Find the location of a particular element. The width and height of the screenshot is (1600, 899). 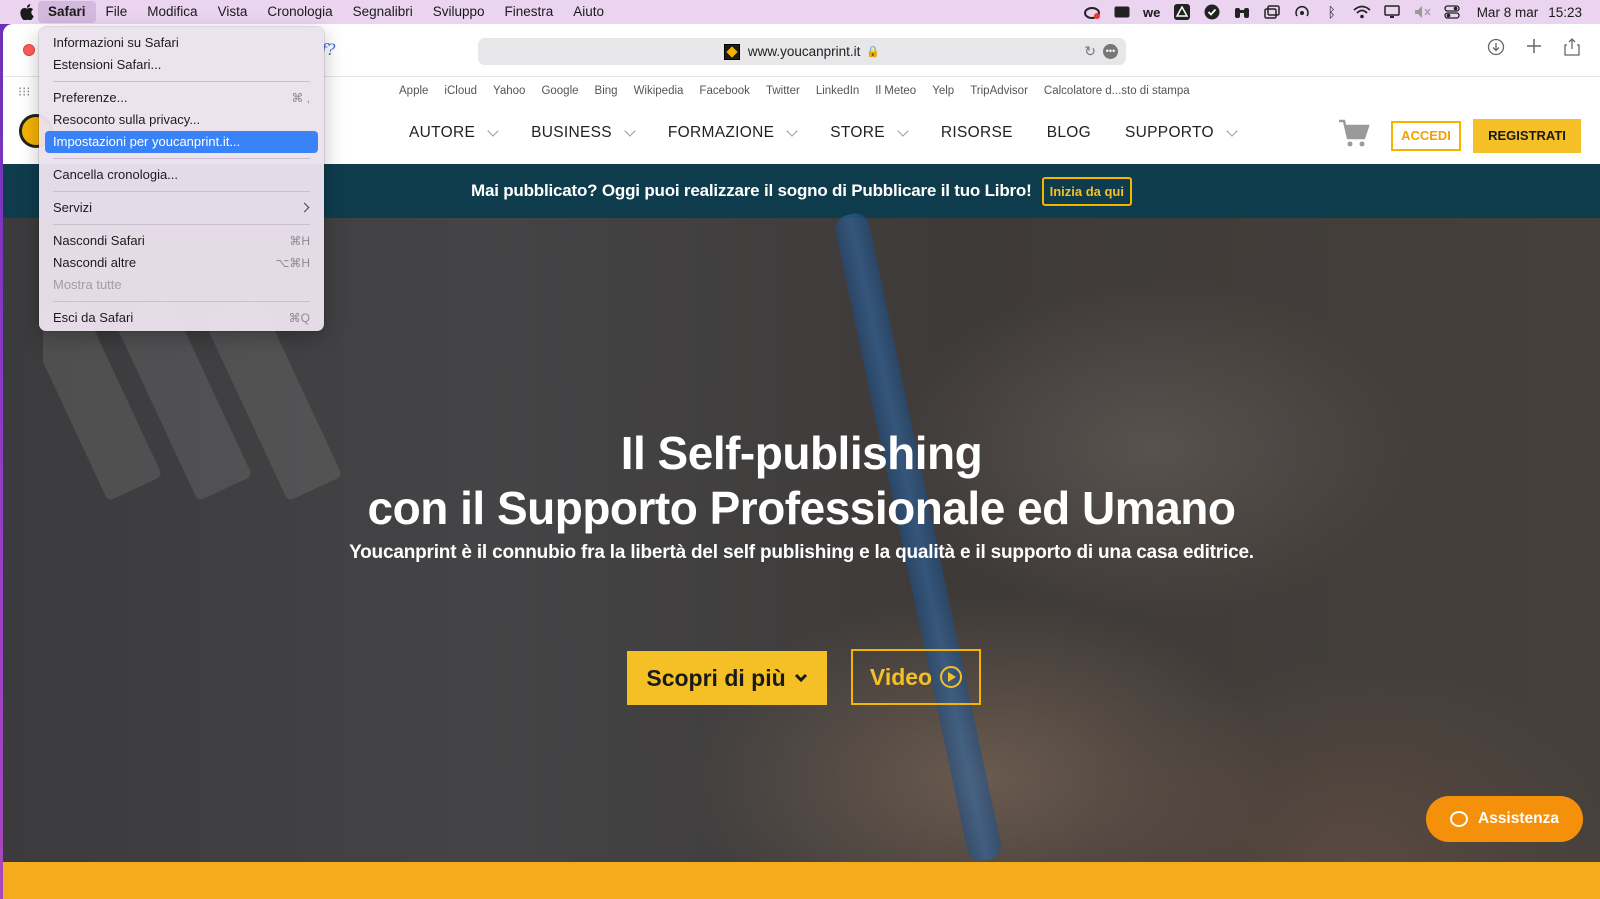

menu-item-hide-safari: Nascondi Safari ⌘H is located at coordinates (181, 241).